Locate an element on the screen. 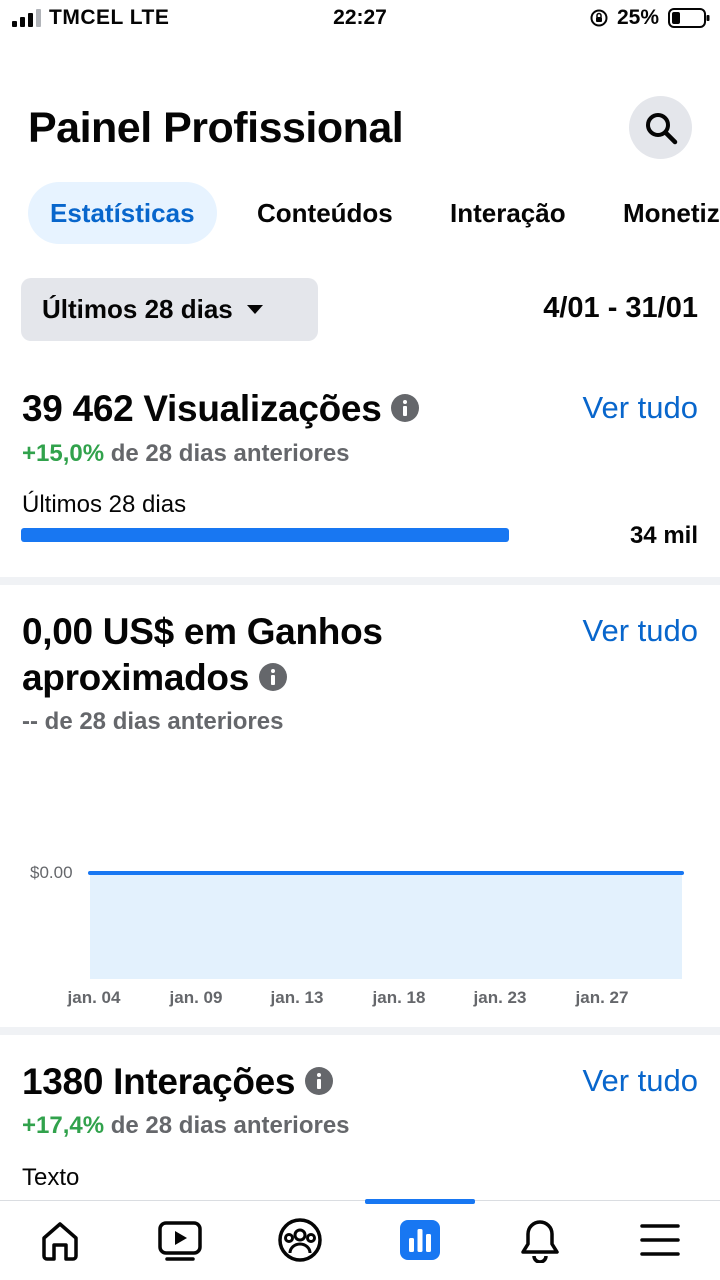  battery-icon is located at coordinates (689, 18).